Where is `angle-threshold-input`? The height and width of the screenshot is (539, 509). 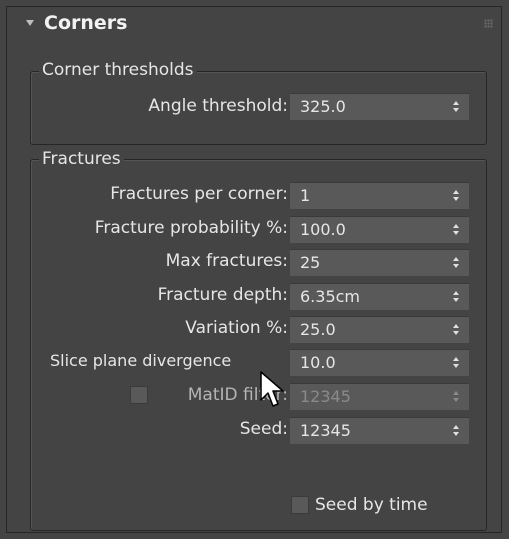
angle-threshold-input is located at coordinates (370, 106).